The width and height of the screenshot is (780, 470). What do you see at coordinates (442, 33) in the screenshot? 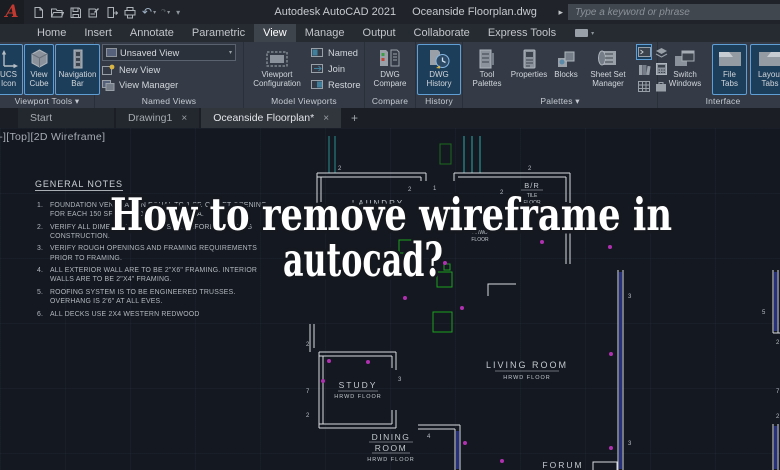
I see `ribbon-tab-collaborate: Collaborate` at bounding box center [442, 33].